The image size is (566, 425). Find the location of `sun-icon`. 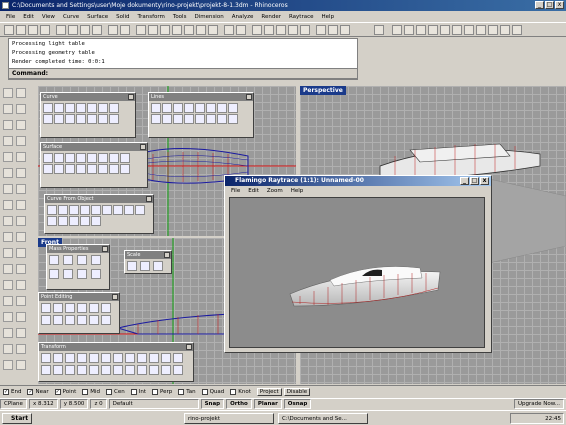

sun-icon is located at coordinates (481, 30).